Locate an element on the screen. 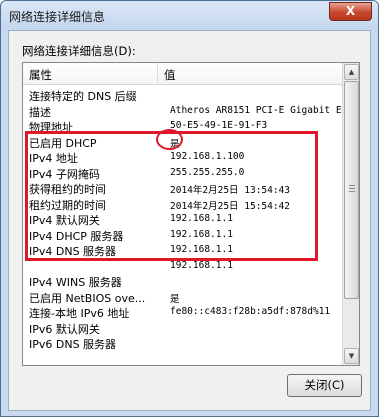 This screenshot has width=379, height=417. list-item: IPv4 DNS 服务器 192.168.1.1 is located at coordinates (183, 250).